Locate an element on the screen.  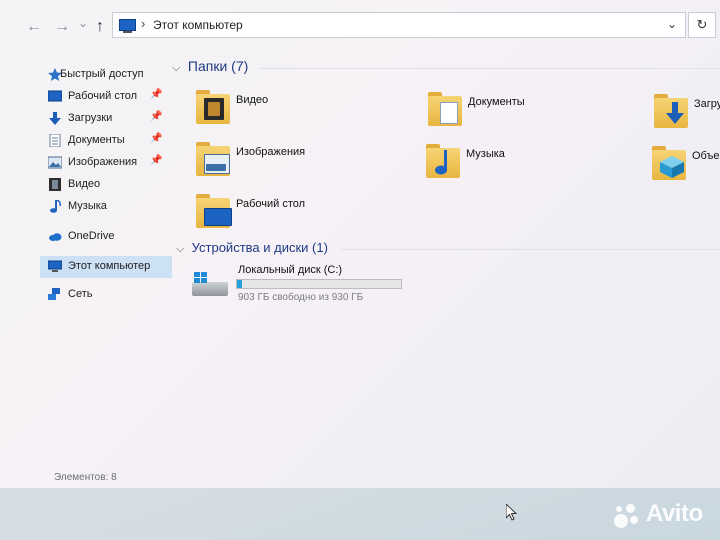
sidebar-item-pictures: Изображения 📌 is located at coordinates (106, 163).